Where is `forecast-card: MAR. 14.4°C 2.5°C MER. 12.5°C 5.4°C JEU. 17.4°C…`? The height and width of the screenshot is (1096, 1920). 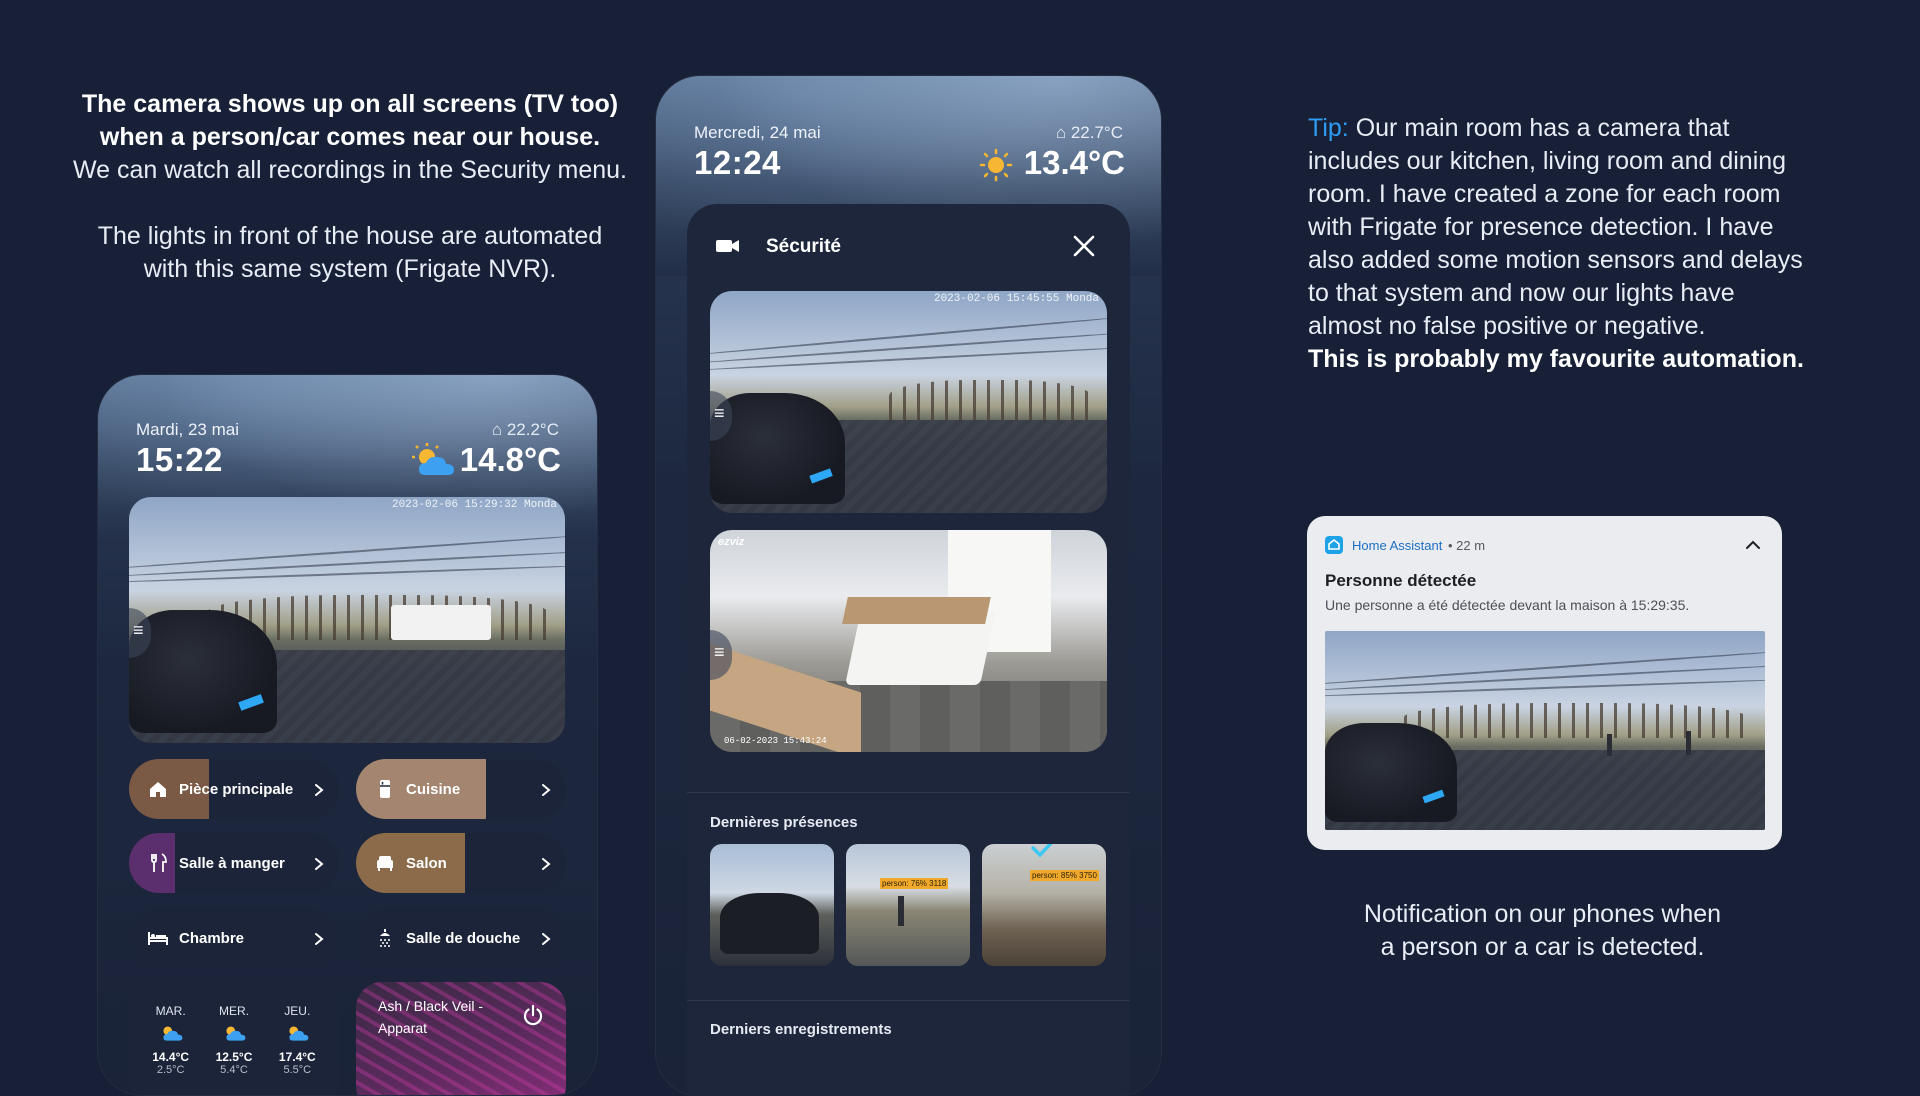
forecast-card: MAR. 14.4°C 2.5°C MER. 12.5°C 5.4°C JEU. 17.4°C… is located at coordinates (234, 1038).